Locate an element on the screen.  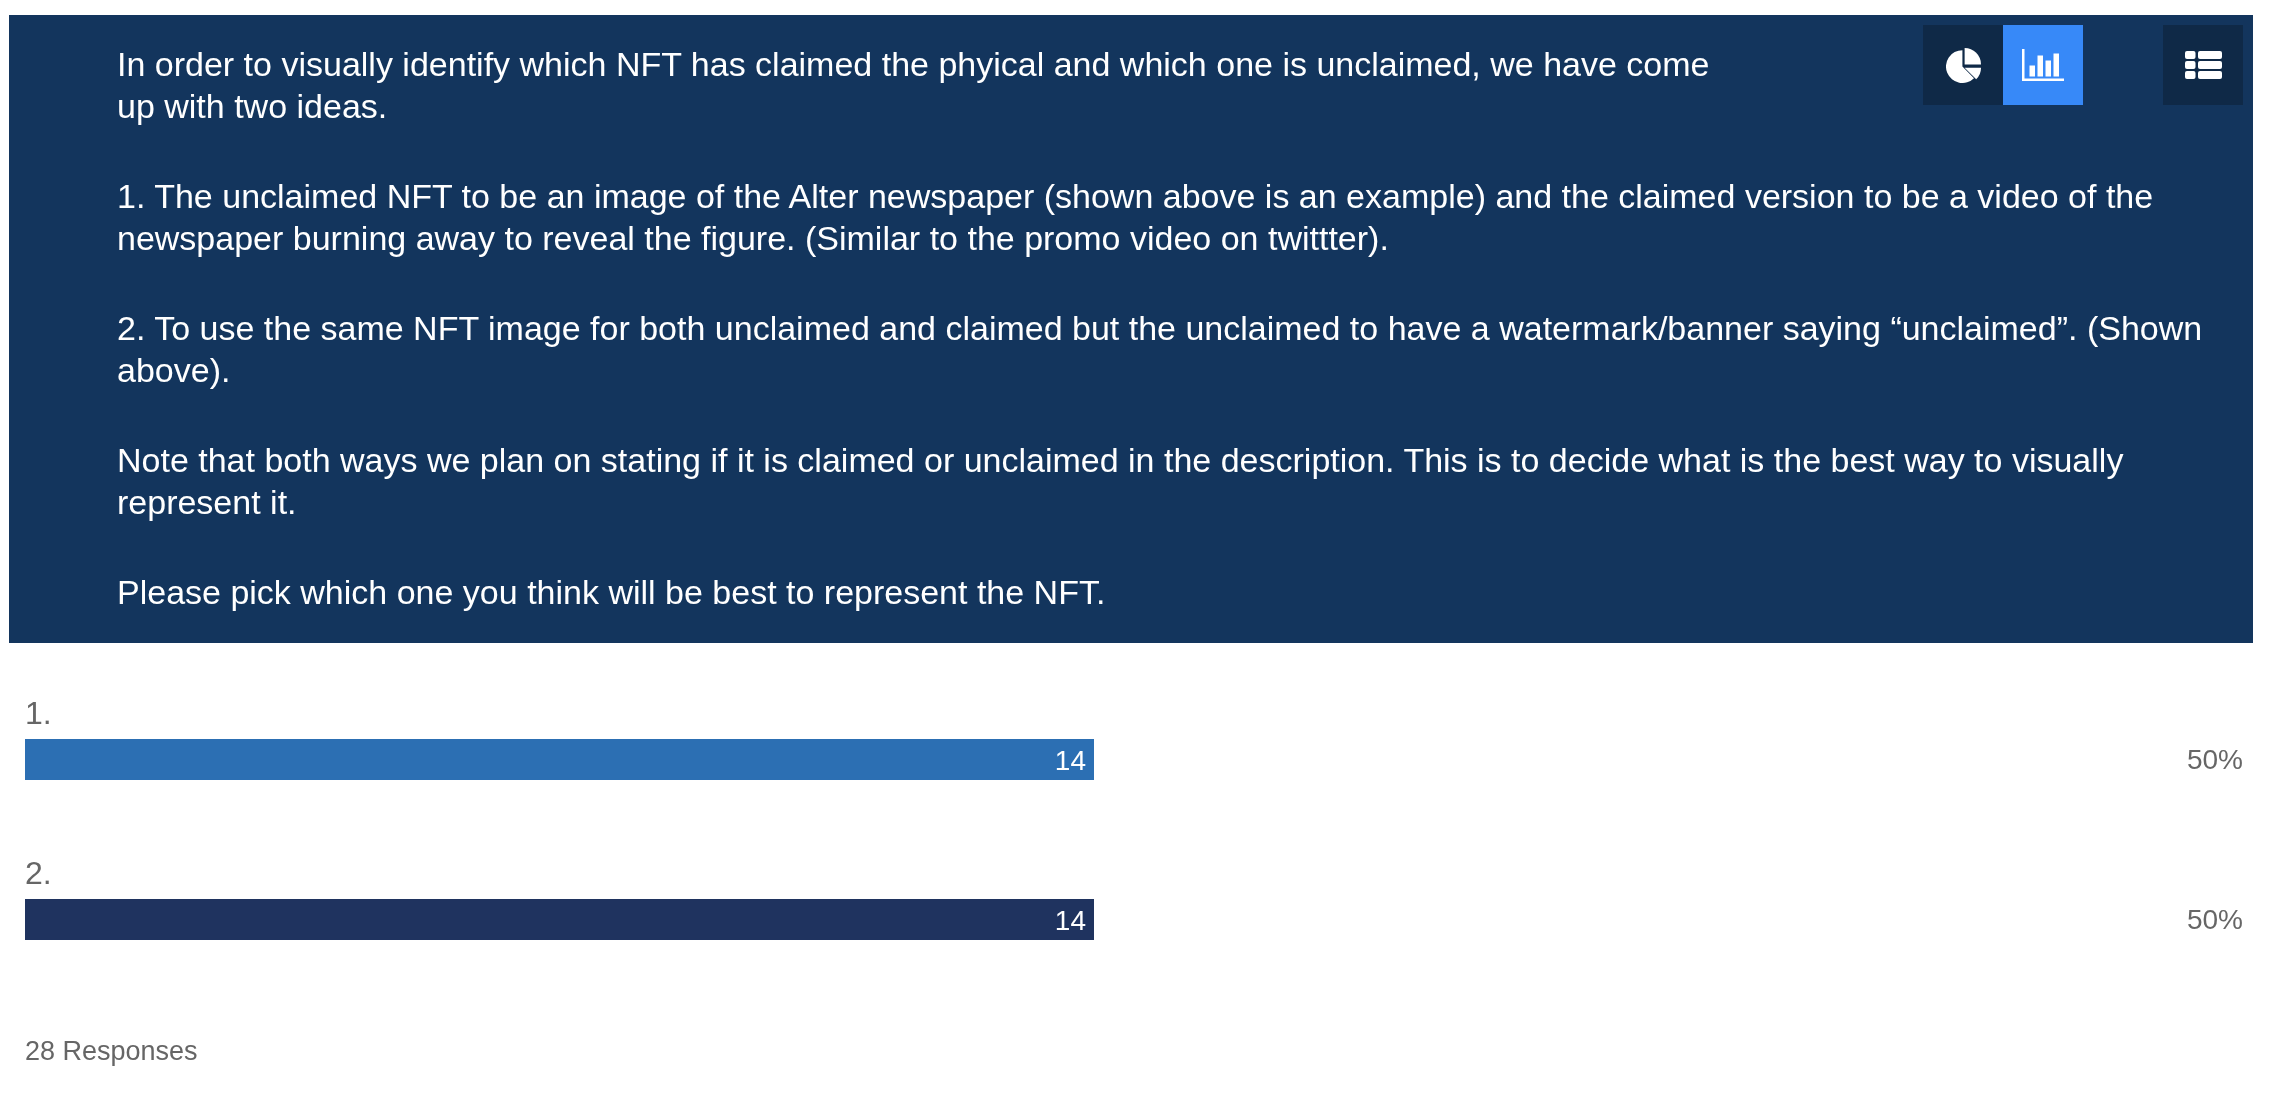
question-text: 2. To use the same NFT image for both unclaimed and claimed but the unclaimed to have a watermark/banner saying “unclaimed”. (Shown above). is located at coordinates (1160, 349).